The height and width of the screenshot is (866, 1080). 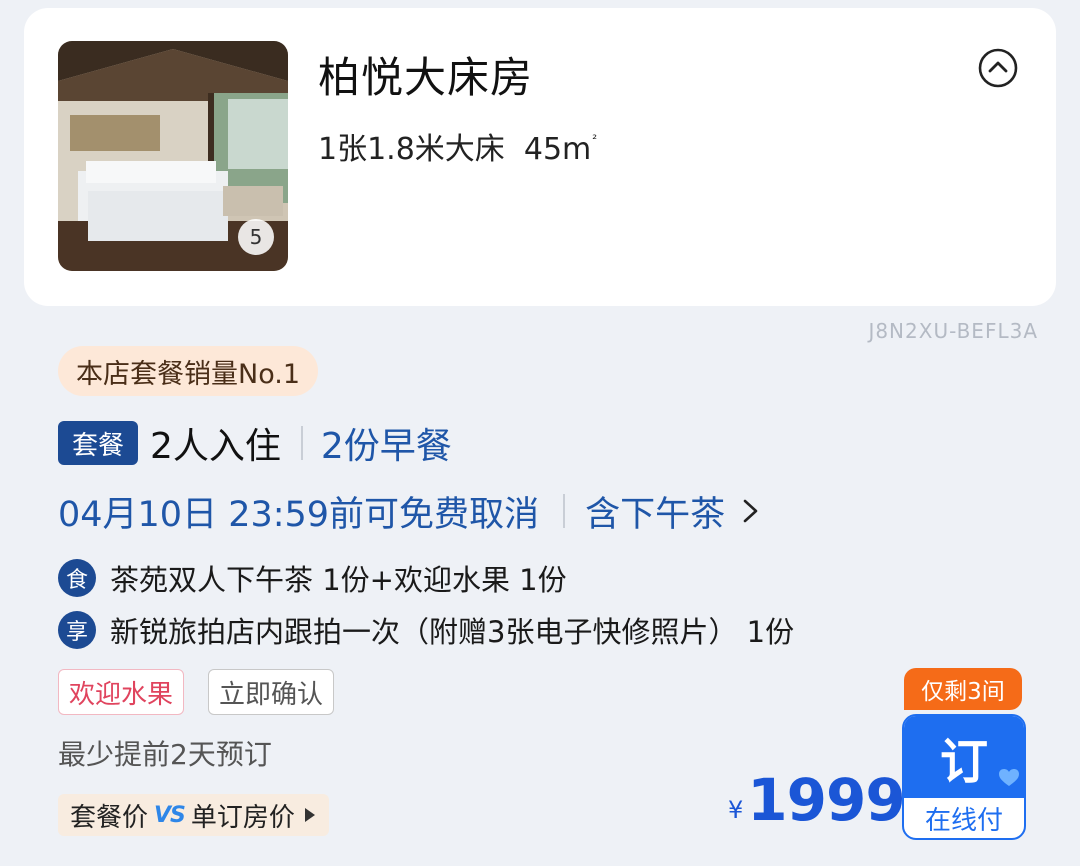 I want to click on book-button-top: 订, so click(x=964, y=757).